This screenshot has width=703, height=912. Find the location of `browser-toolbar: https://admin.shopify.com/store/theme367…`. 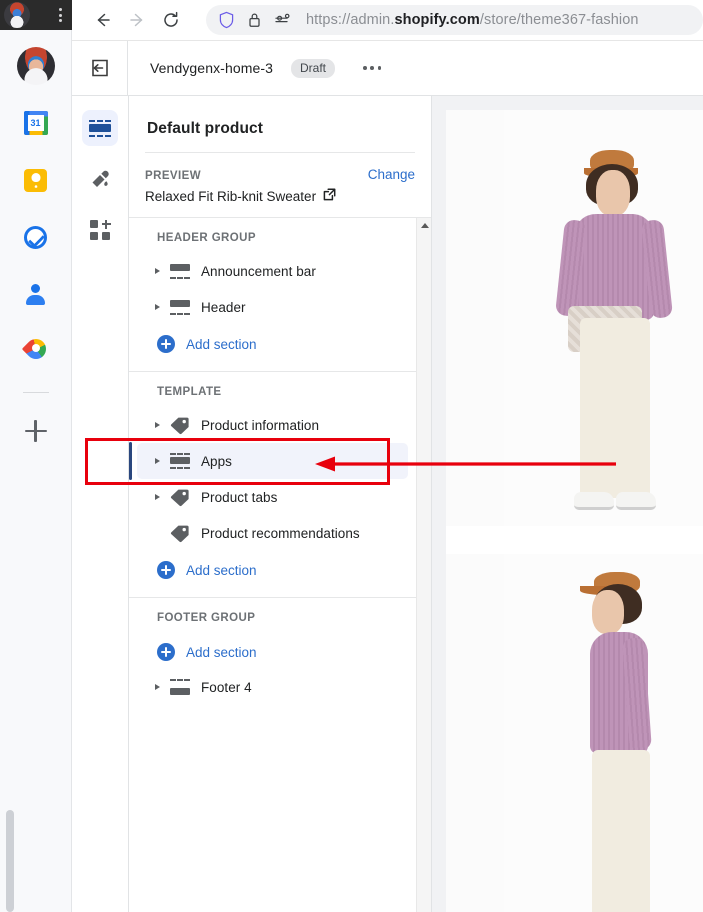

browser-toolbar: https://admin.shopify.com/store/theme367… is located at coordinates (387, 20).